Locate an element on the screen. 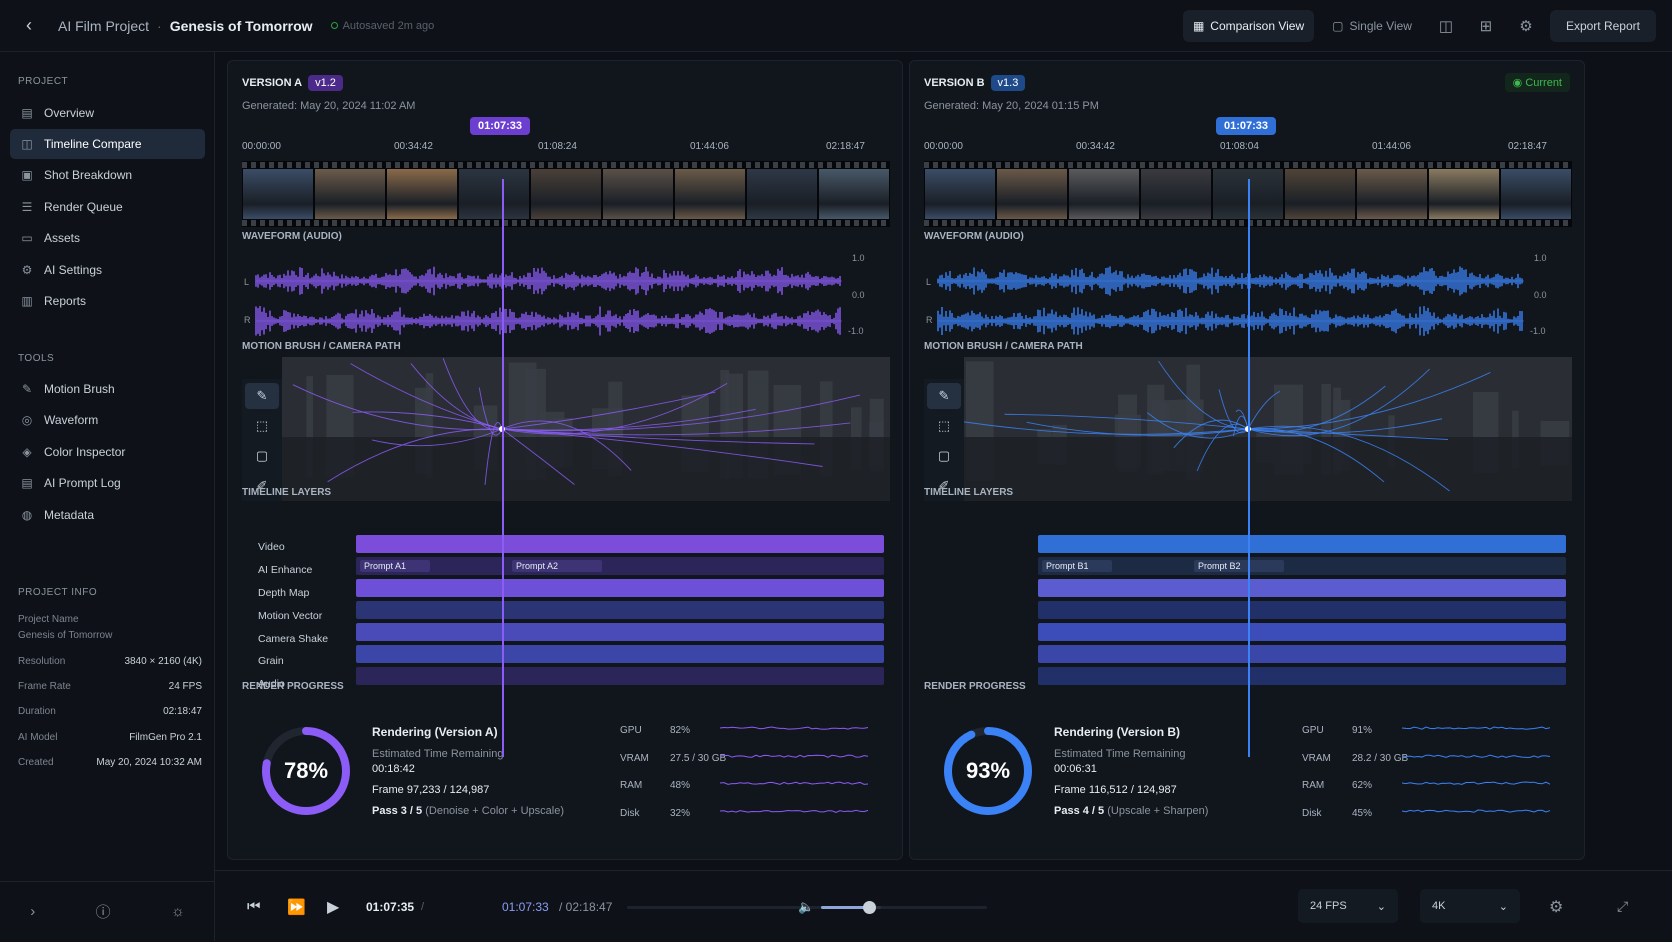 This screenshot has height=942, width=1672. single-view-button: ▢ Single View is located at coordinates (1372, 26).